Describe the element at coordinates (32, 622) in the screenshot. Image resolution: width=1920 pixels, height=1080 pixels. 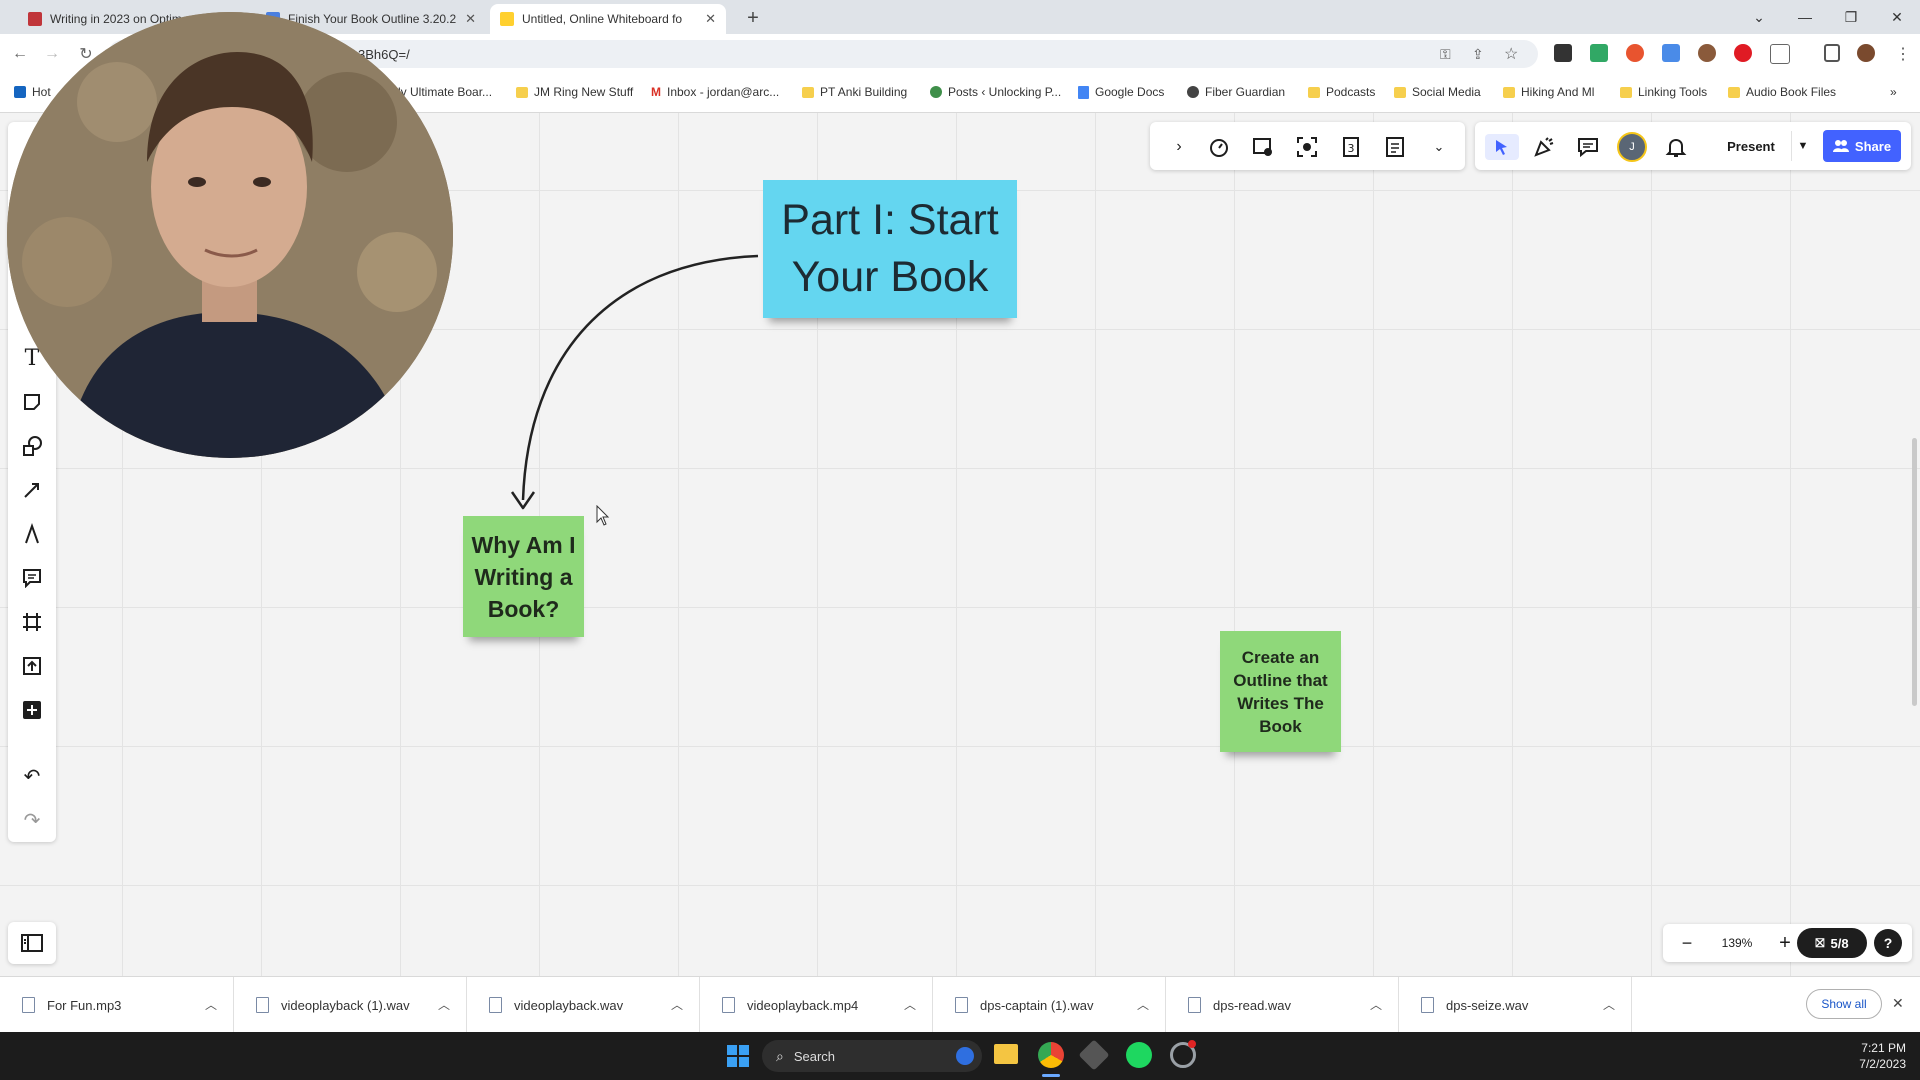
I see `frame-tool-icon` at that location.